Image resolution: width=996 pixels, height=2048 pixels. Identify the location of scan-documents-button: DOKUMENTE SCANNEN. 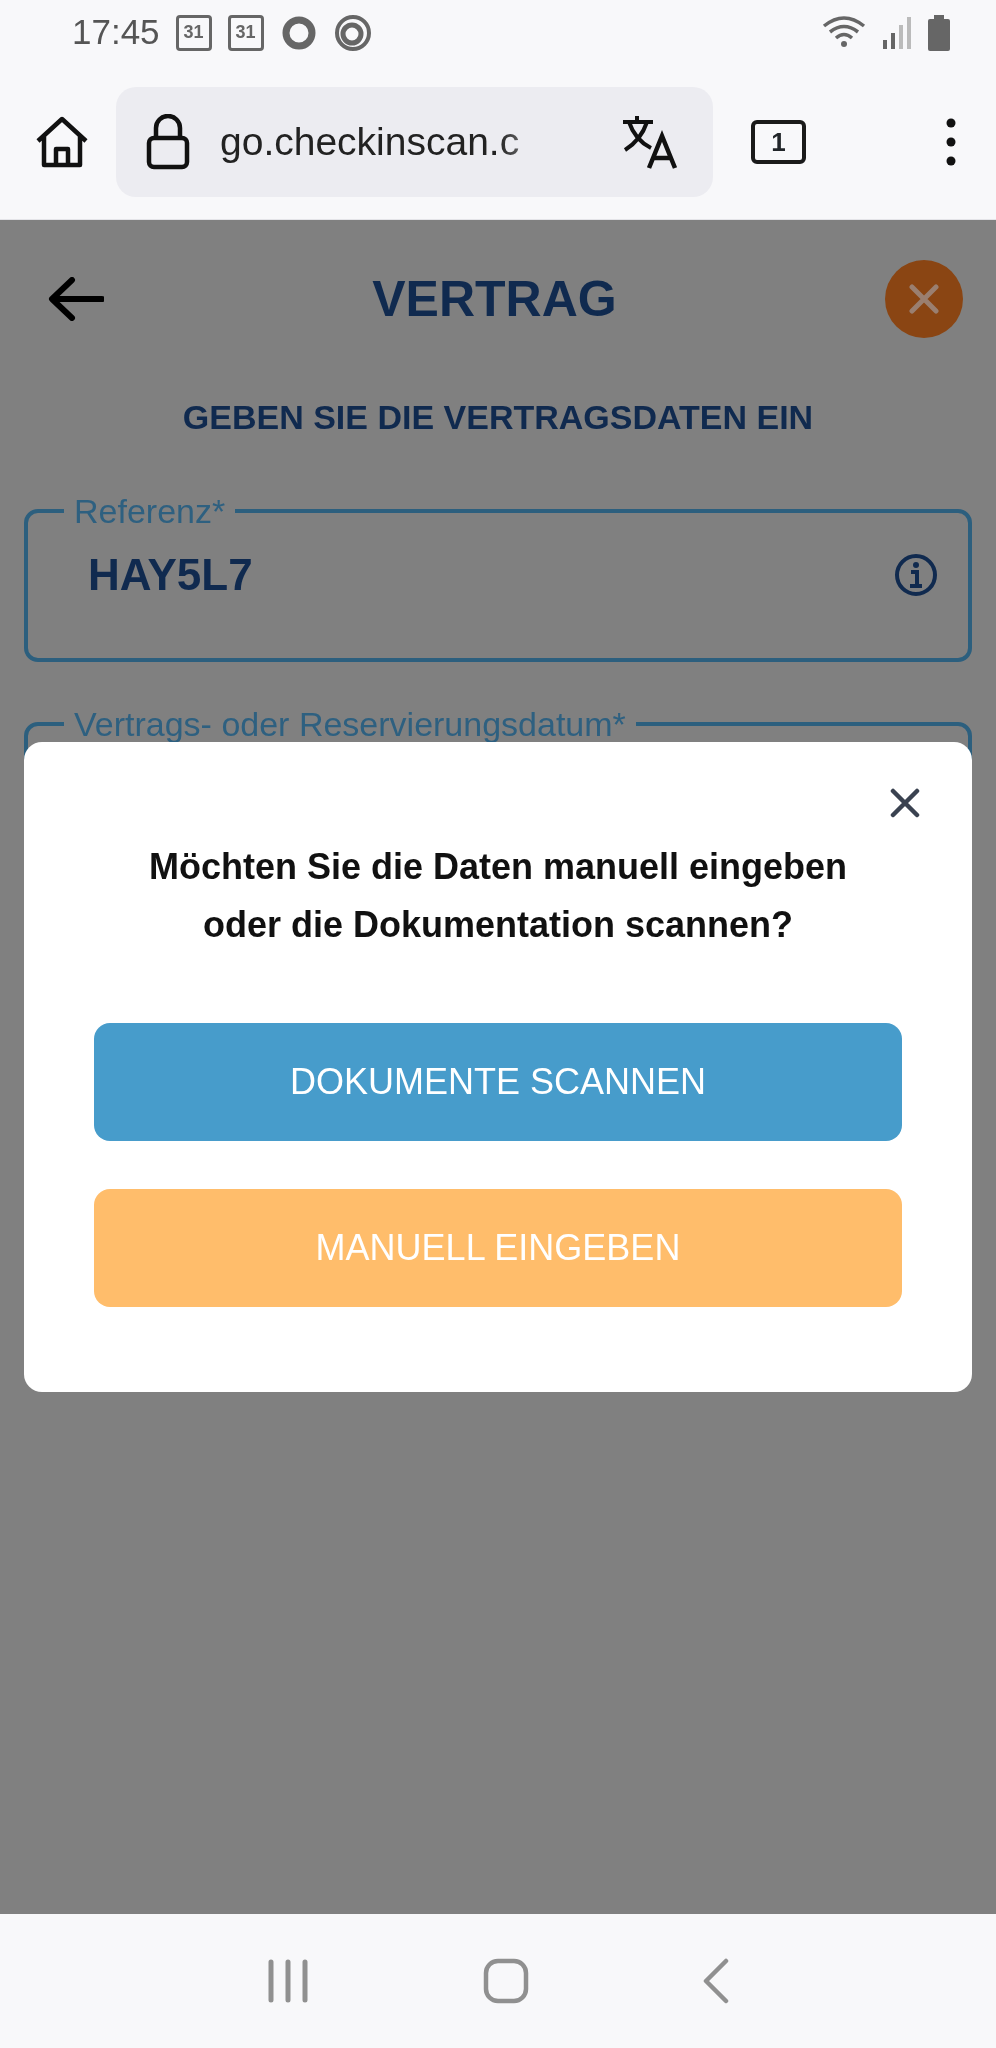
(498, 1082).